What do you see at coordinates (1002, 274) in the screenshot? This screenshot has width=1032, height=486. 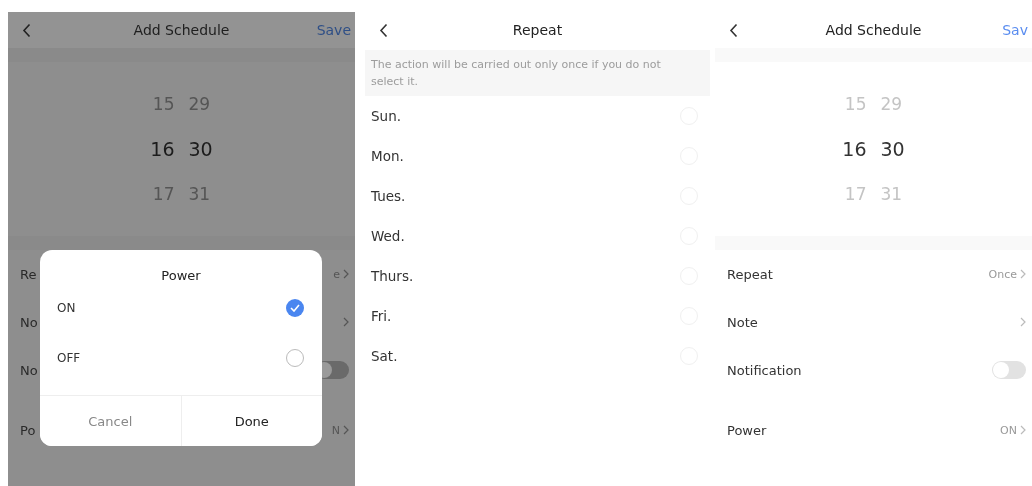 I see `row-value: Once` at bounding box center [1002, 274].